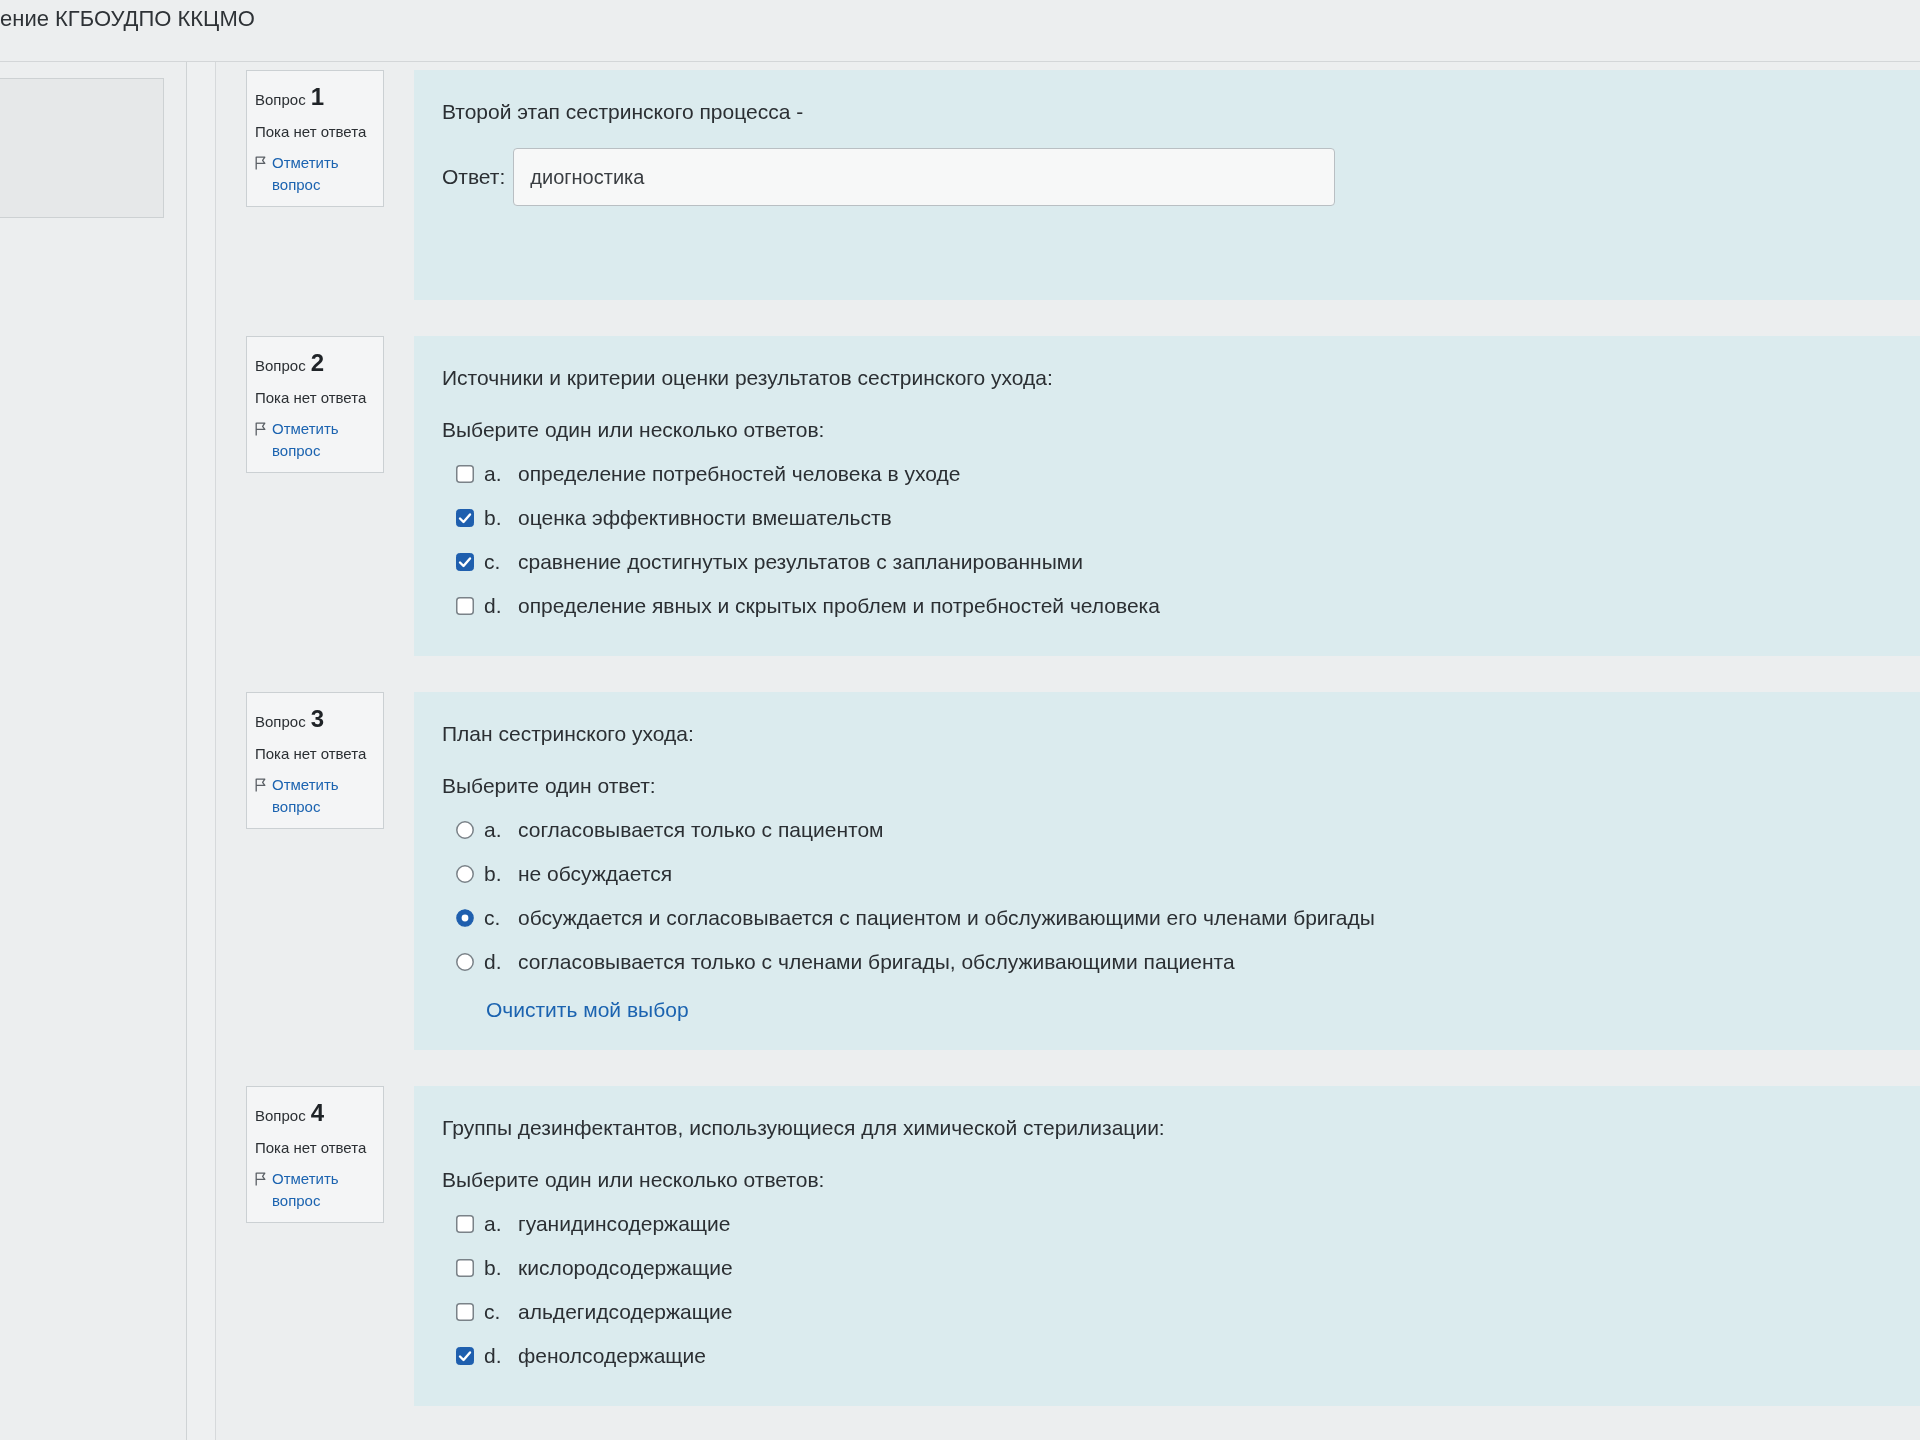 The image size is (1920, 1440). Describe the element at coordinates (595, 874) in the screenshot. I see `option-text: не обсуждается` at that location.